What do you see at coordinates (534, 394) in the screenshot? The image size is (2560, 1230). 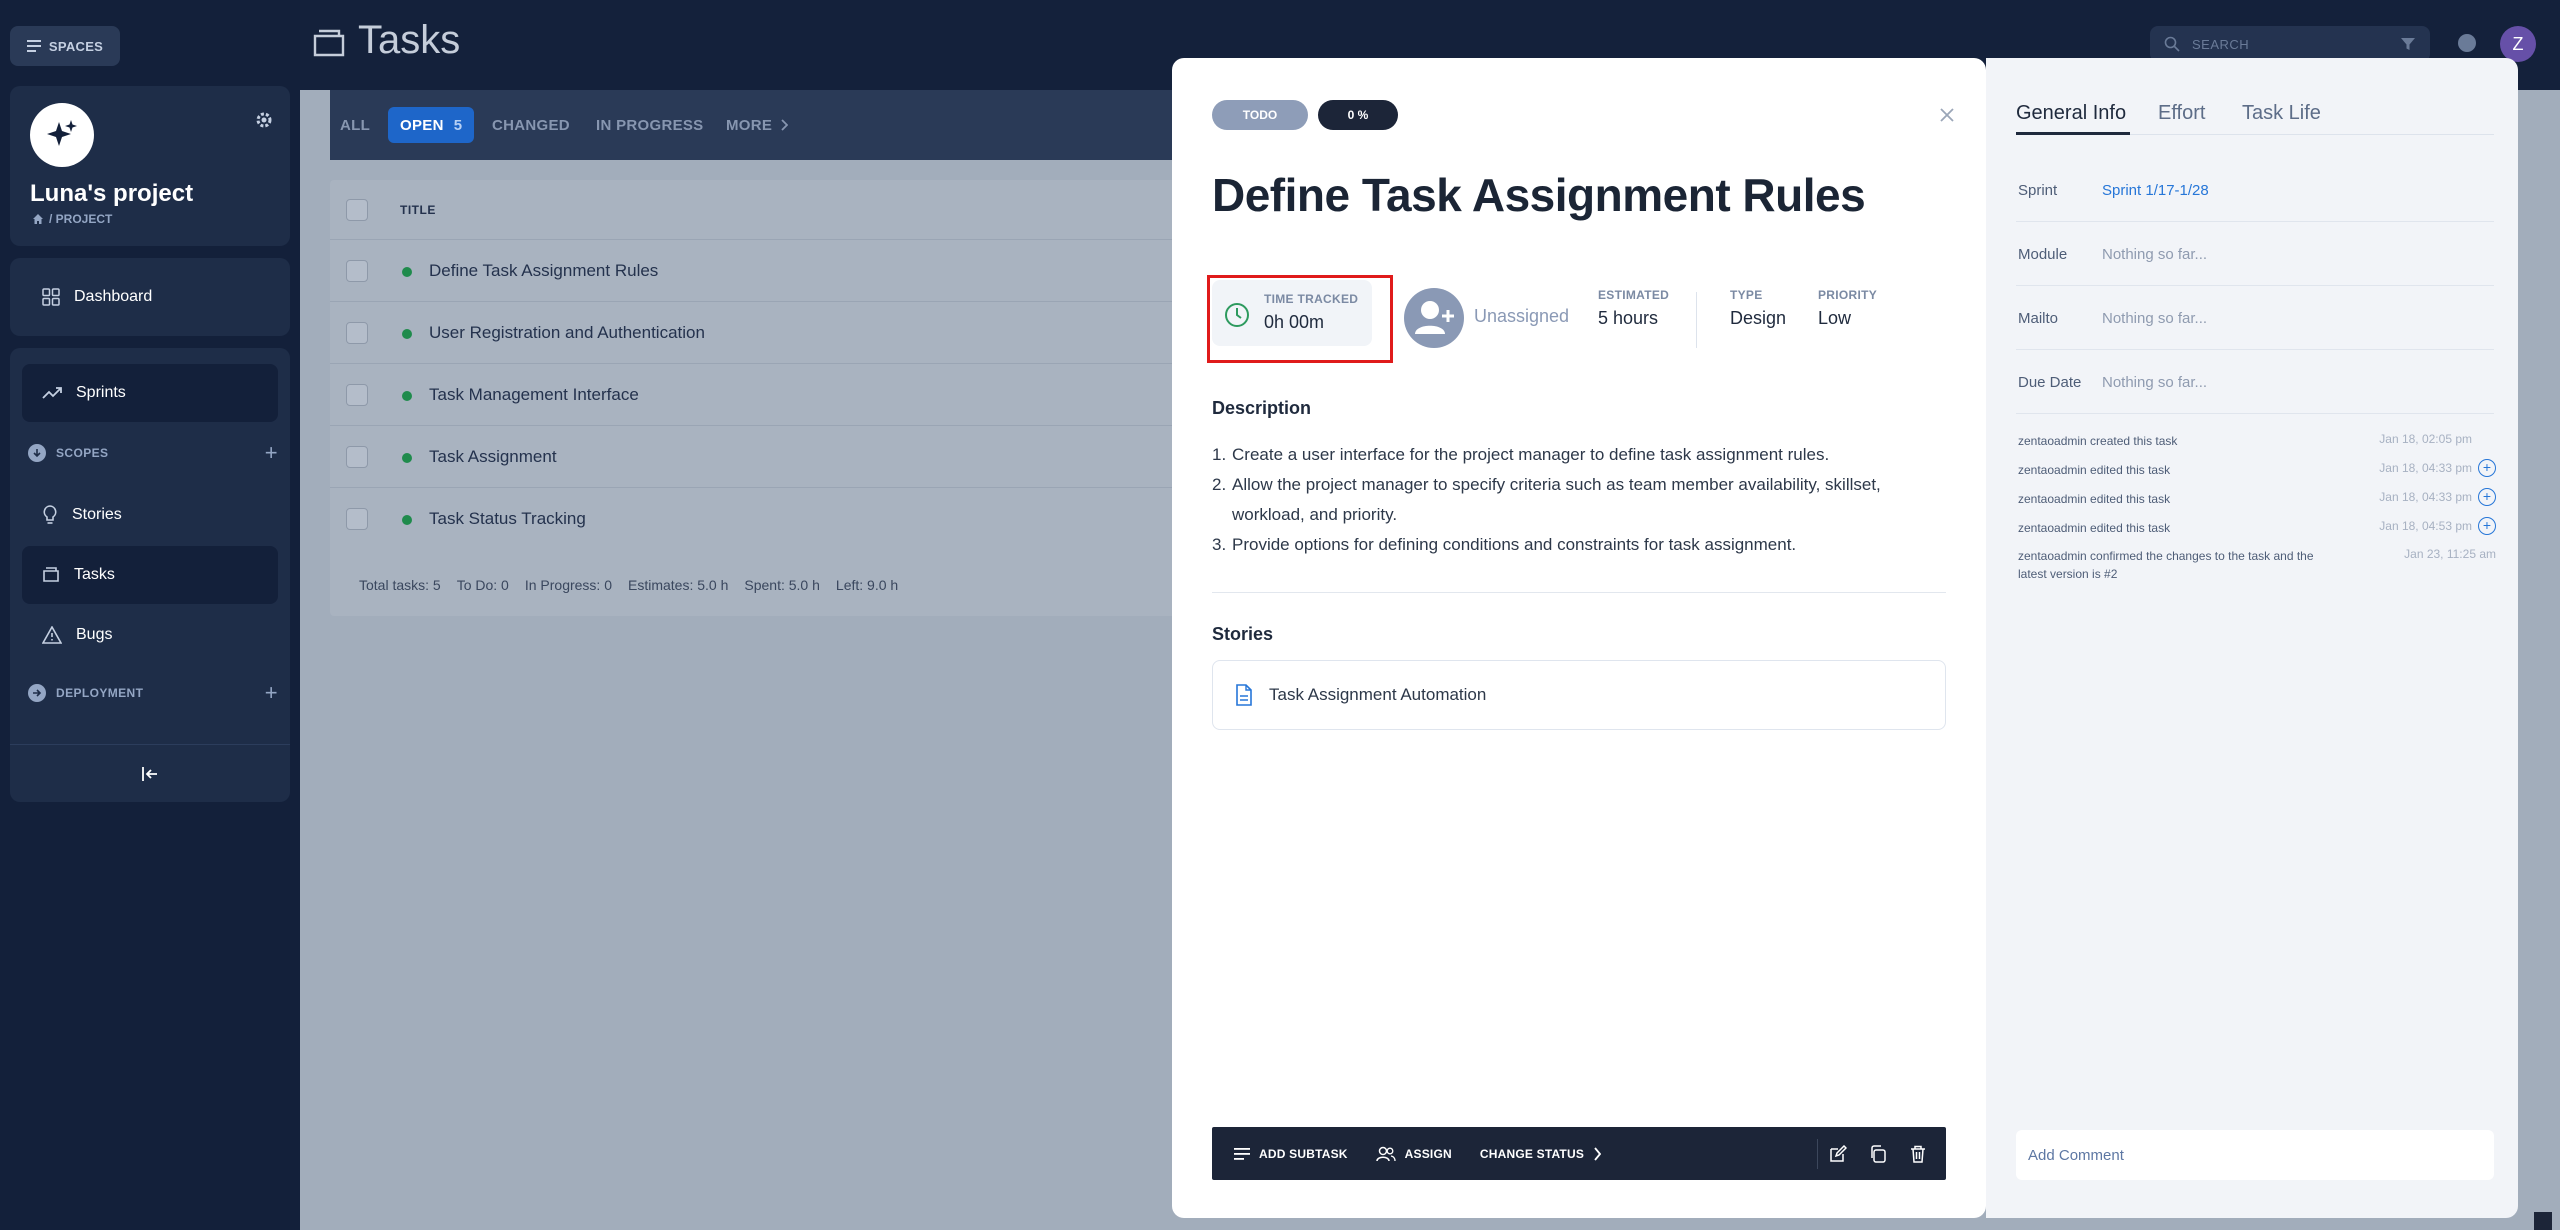 I see `row-title: Task Management Interface` at bounding box center [534, 394].